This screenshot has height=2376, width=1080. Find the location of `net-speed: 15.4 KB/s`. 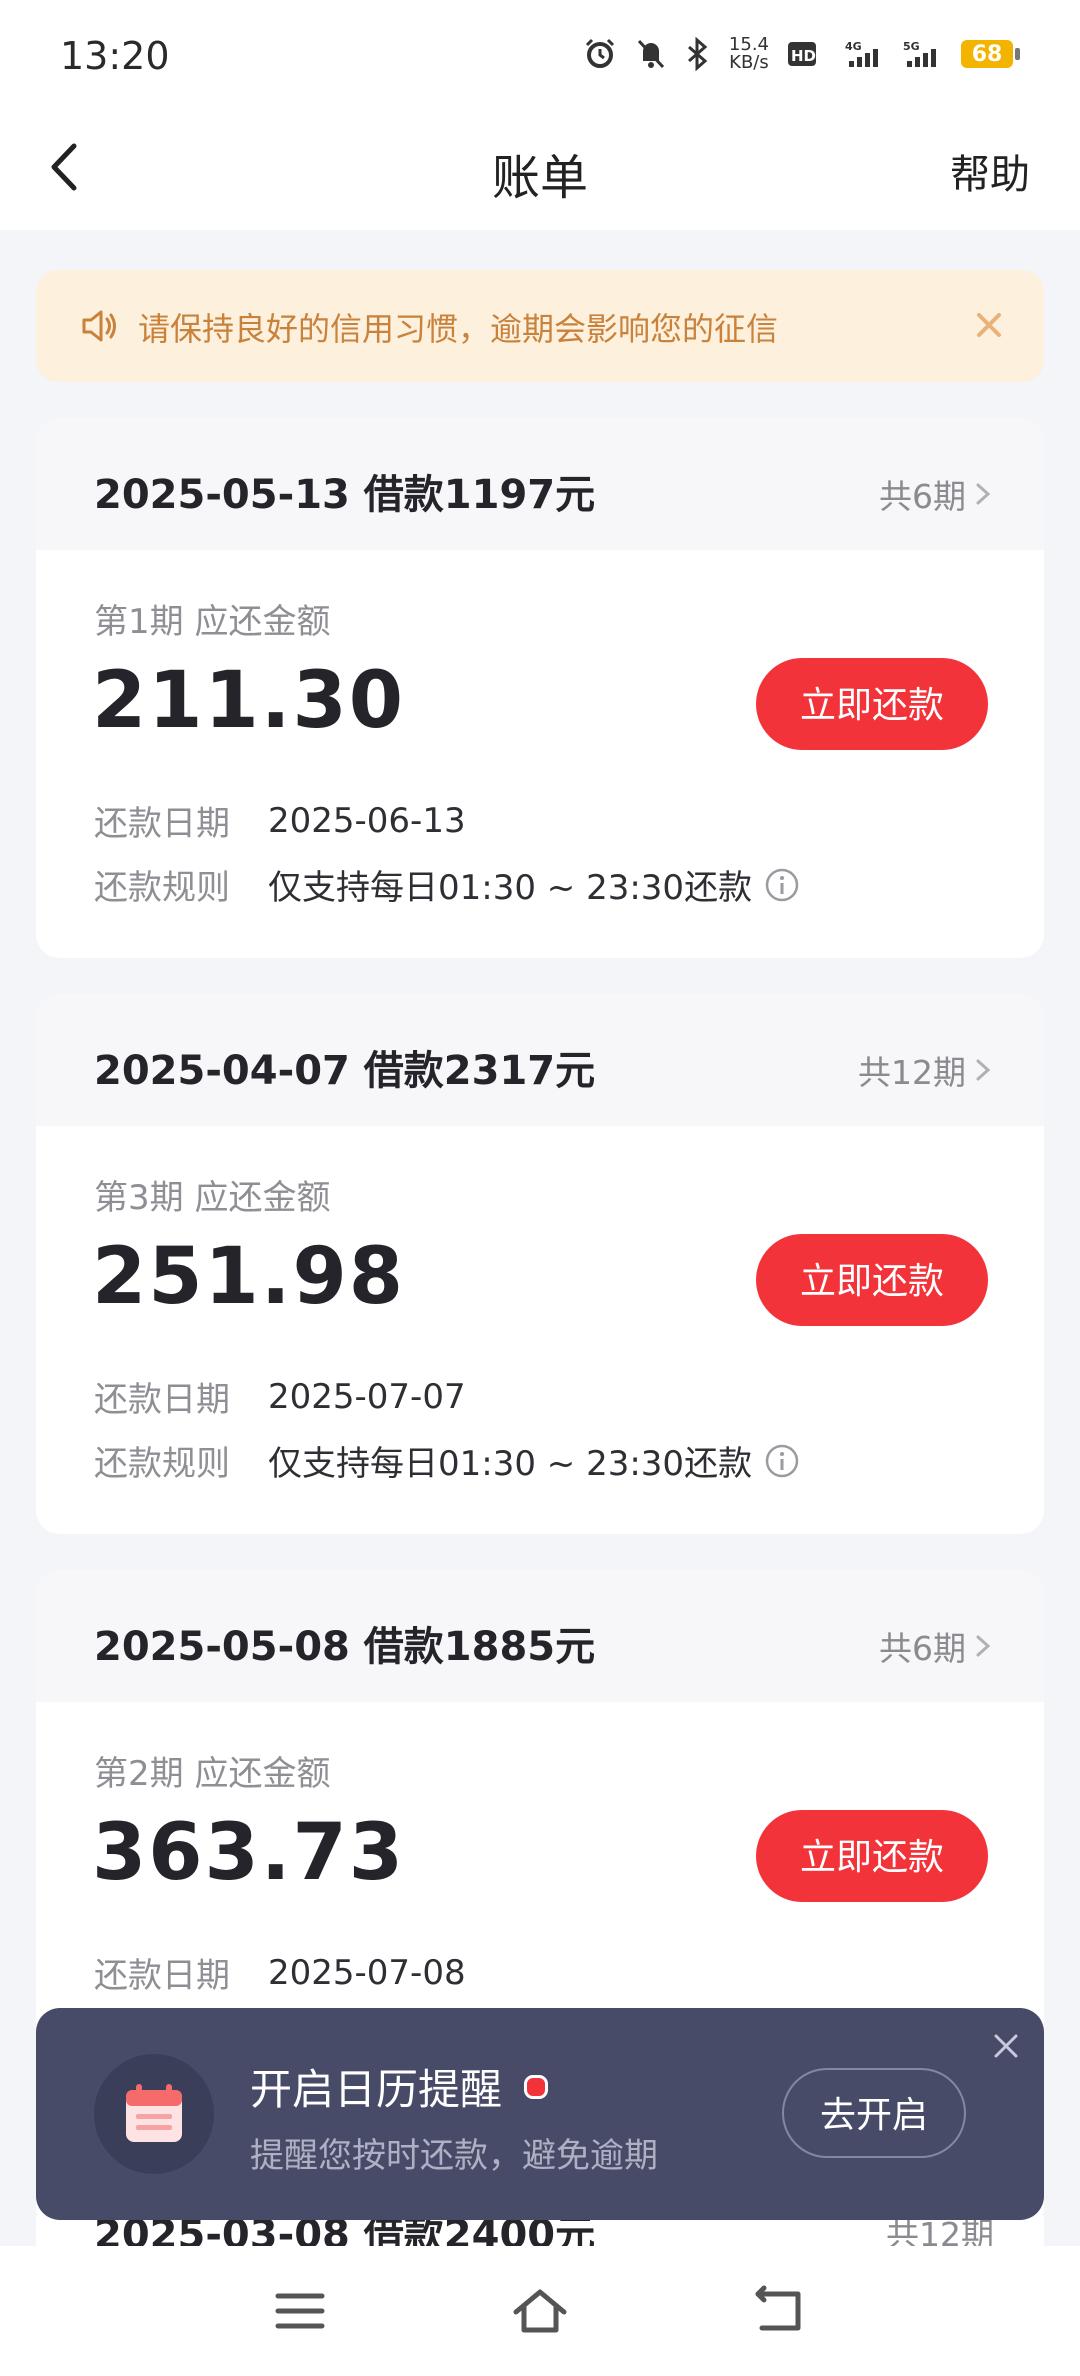

net-speed: 15.4 KB/s is located at coordinates (749, 54).